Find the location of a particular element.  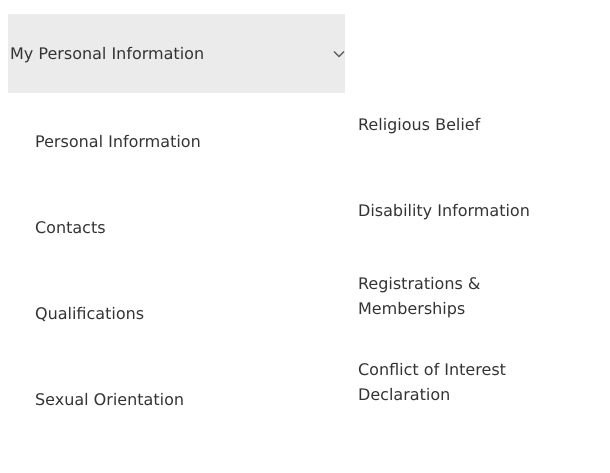

menu-link: Conflict of Interest Declaration is located at coordinates (473, 382).